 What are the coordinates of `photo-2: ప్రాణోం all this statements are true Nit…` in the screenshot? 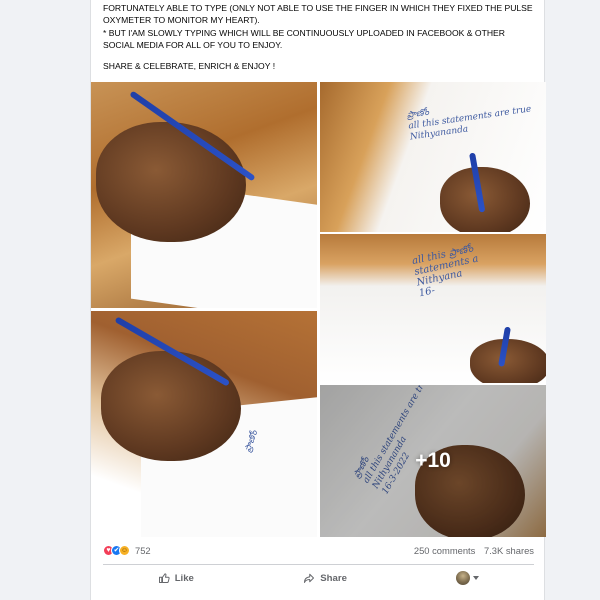 It's located at (433, 157).